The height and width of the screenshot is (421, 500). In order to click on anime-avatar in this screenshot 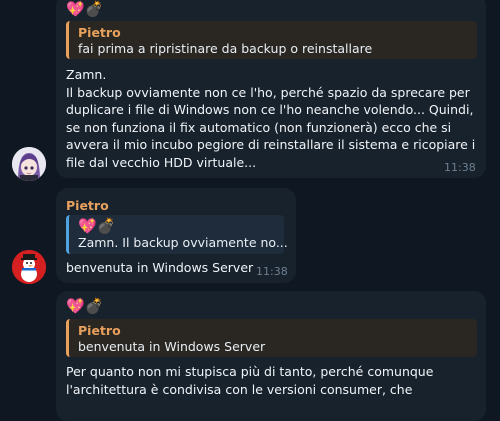, I will do `click(29, 164)`.